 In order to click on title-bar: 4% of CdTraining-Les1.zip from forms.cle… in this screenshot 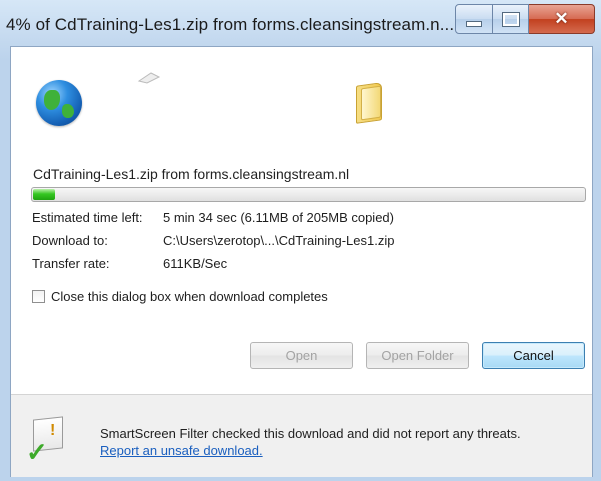, I will do `click(300, 23)`.